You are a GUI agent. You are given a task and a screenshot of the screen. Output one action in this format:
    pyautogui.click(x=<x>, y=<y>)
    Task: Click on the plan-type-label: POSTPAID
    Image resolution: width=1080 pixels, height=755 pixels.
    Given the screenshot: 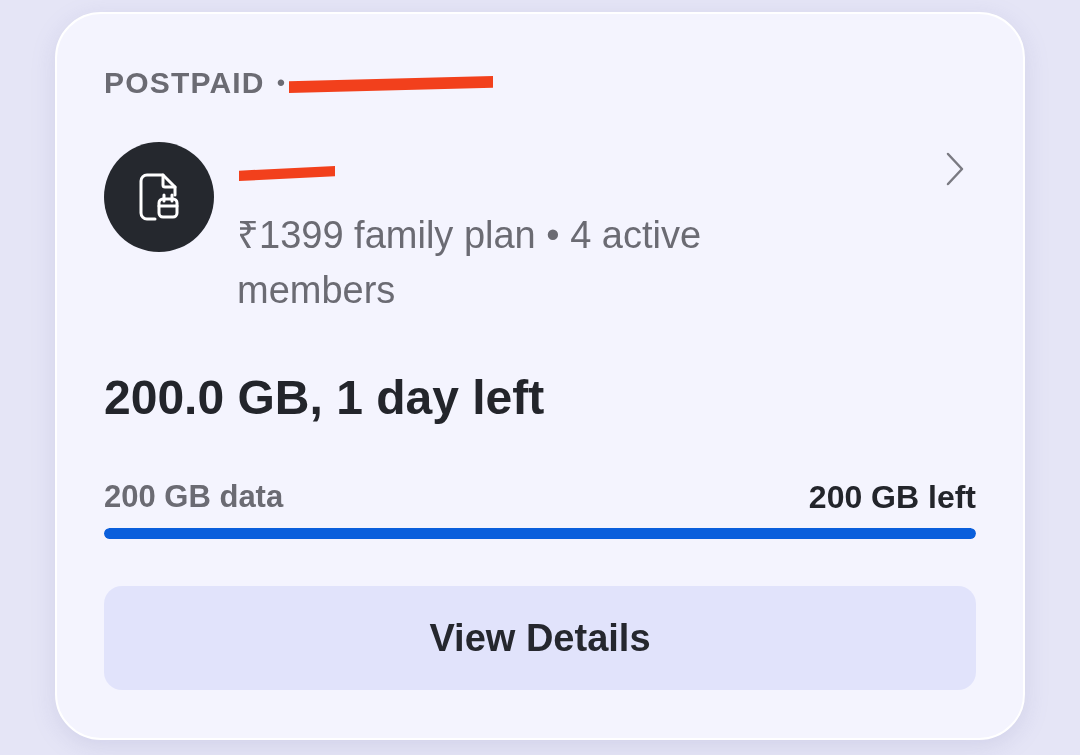 What is the action you would take?
    pyautogui.click(x=184, y=83)
    